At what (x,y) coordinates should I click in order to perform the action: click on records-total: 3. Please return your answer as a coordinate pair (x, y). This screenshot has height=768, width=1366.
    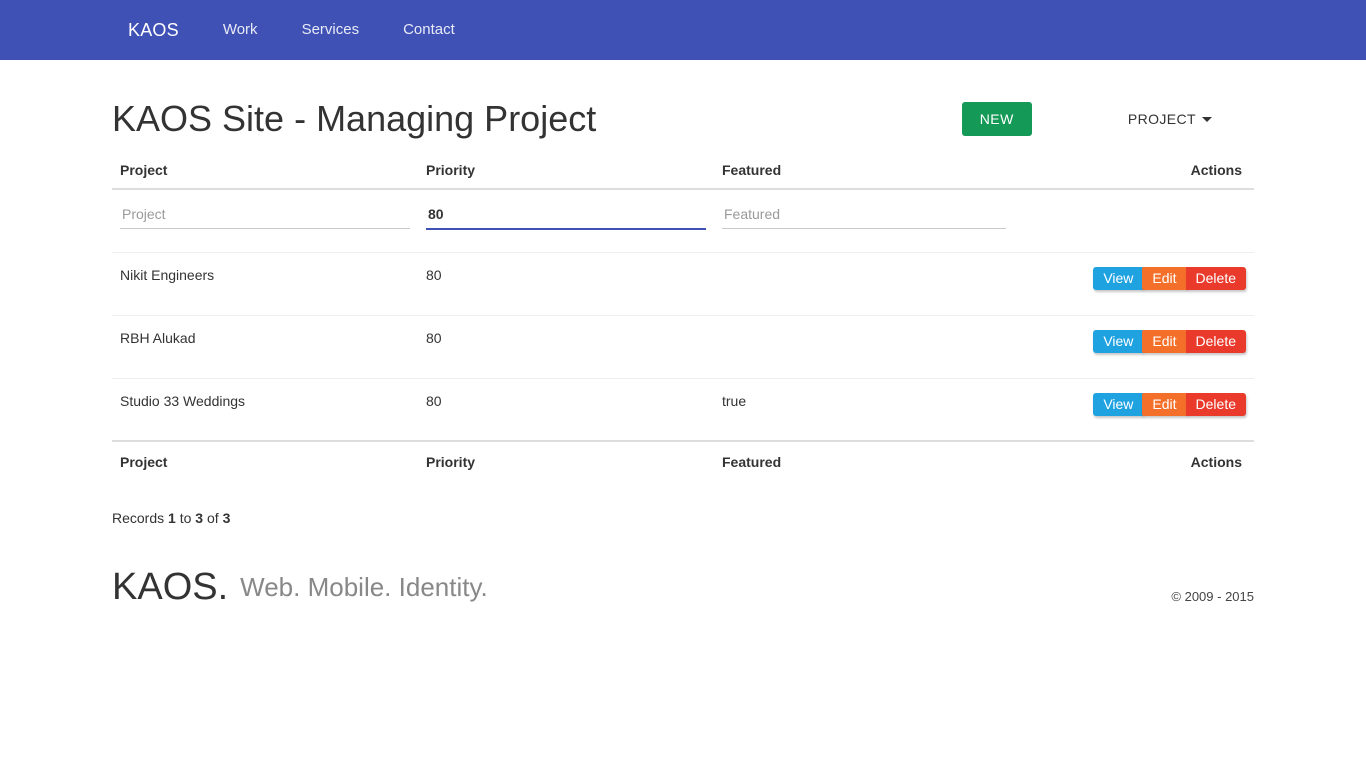
    Looking at the image, I should click on (226, 518).